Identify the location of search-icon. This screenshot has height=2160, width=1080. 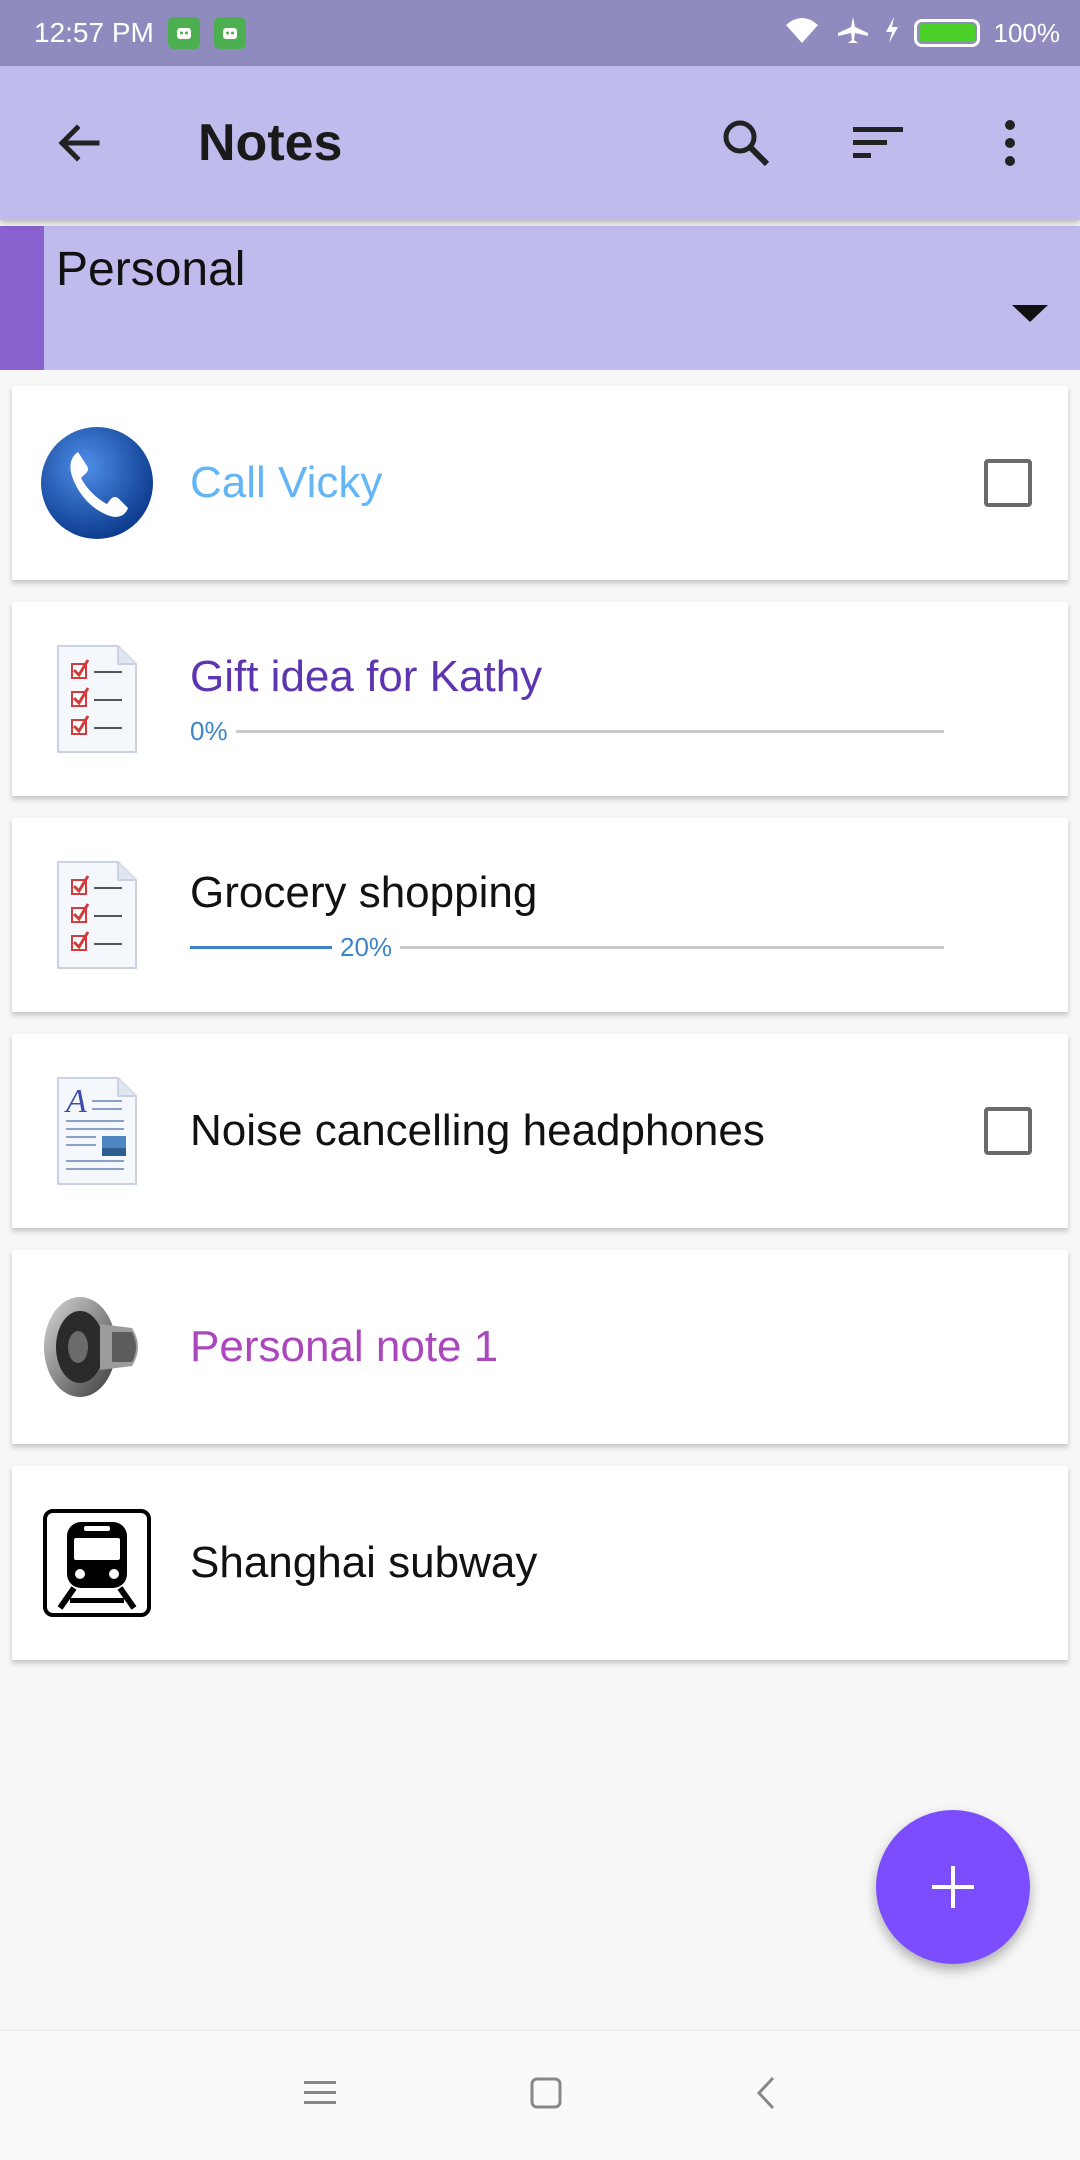
(746, 143).